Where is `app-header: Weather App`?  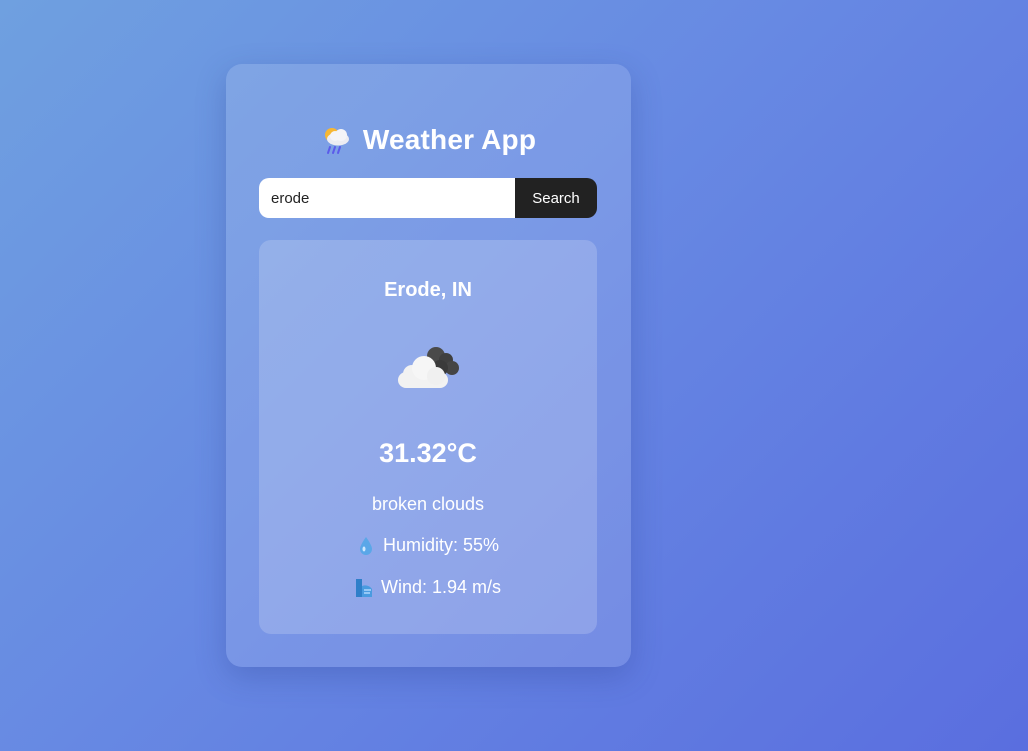 app-header: Weather App is located at coordinates (428, 140).